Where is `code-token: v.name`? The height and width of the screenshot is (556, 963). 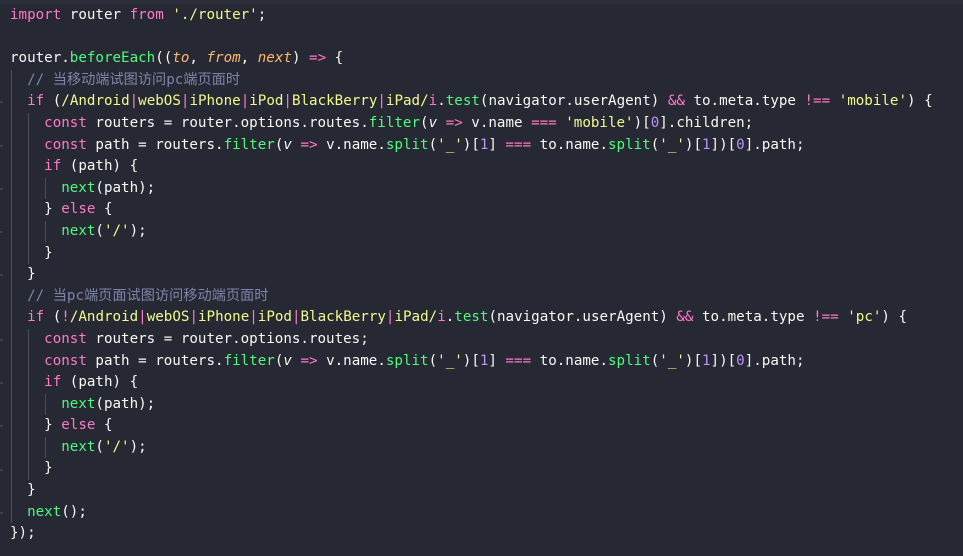 code-token: v.name is located at coordinates (497, 122).